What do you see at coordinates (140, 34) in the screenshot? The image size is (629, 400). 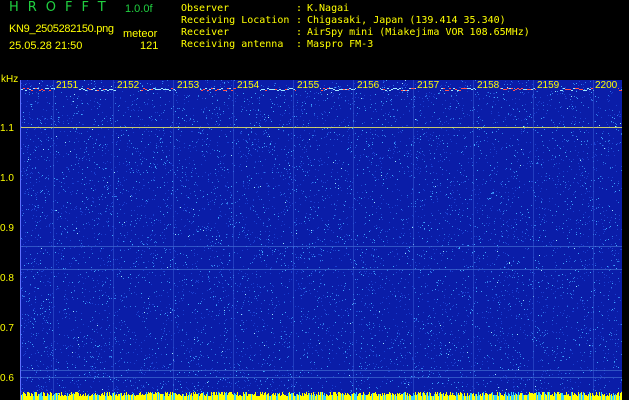 I see `mode-label: meteor` at bounding box center [140, 34].